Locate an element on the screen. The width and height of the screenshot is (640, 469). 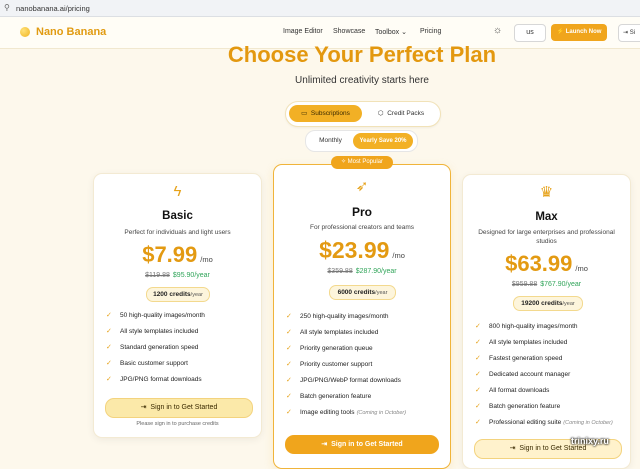
basic-sign-in-button: ⇥ Sign in to Get Started is located at coordinates (179, 408).